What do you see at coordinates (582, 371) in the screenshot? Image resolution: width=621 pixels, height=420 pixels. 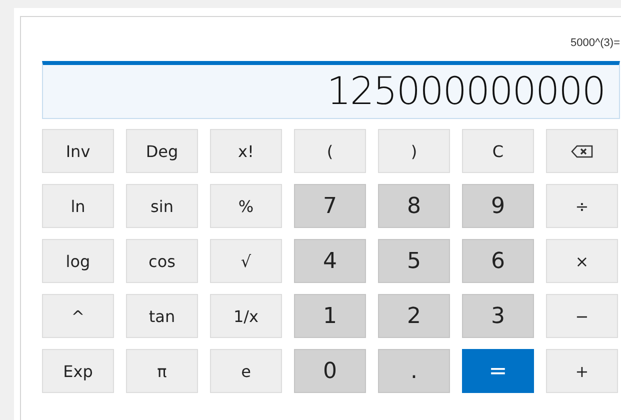 I see `function-key: +` at bounding box center [582, 371].